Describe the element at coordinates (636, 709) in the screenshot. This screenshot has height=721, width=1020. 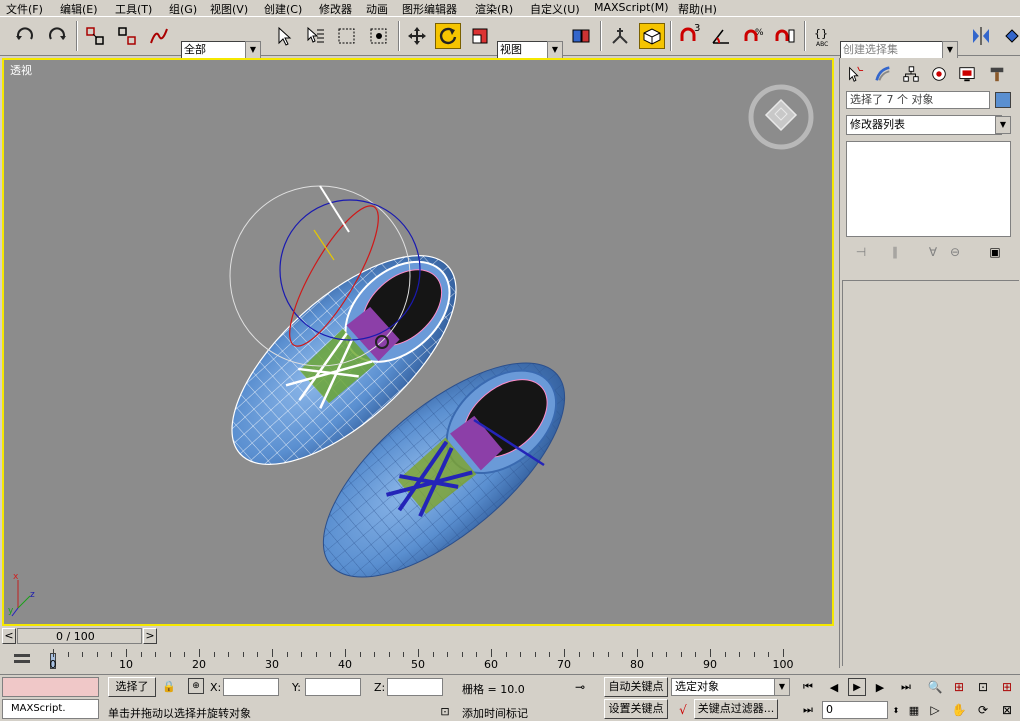
I see `set-key-button: 设置关键点` at that location.